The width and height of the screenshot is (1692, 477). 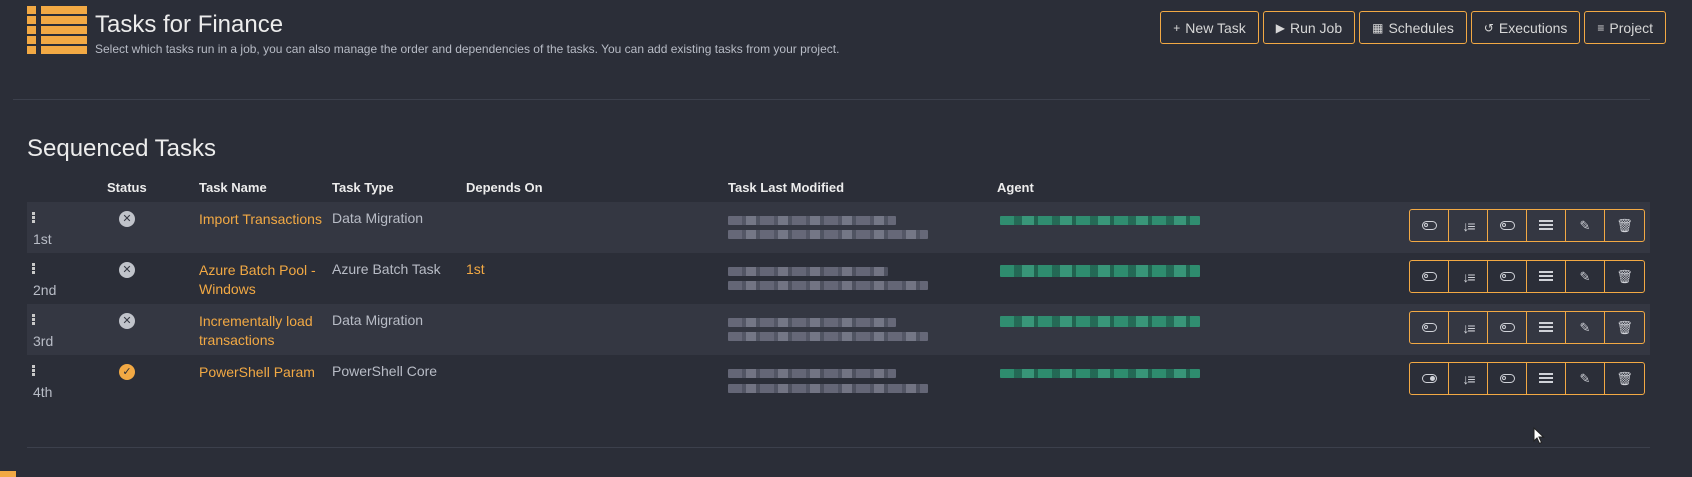 I want to click on schedules-label: Schedules, so click(x=1421, y=27).